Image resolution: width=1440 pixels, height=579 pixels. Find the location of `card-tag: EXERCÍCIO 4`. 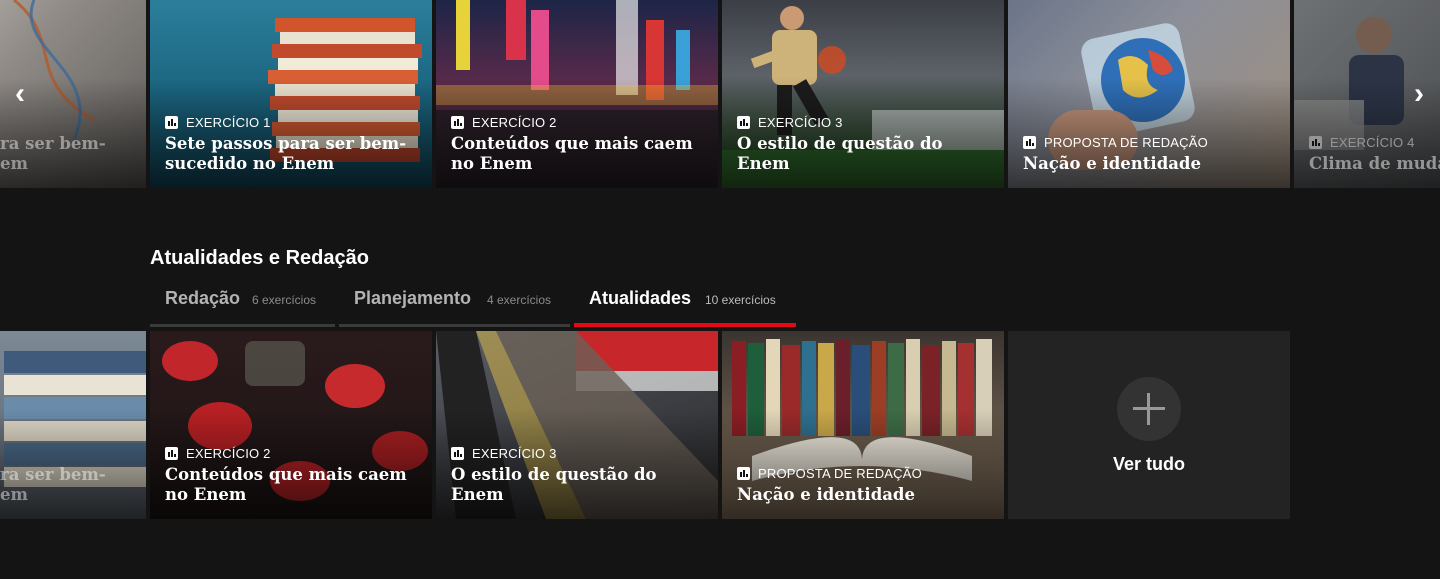

card-tag: EXERCÍCIO 4 is located at coordinates (1372, 142).